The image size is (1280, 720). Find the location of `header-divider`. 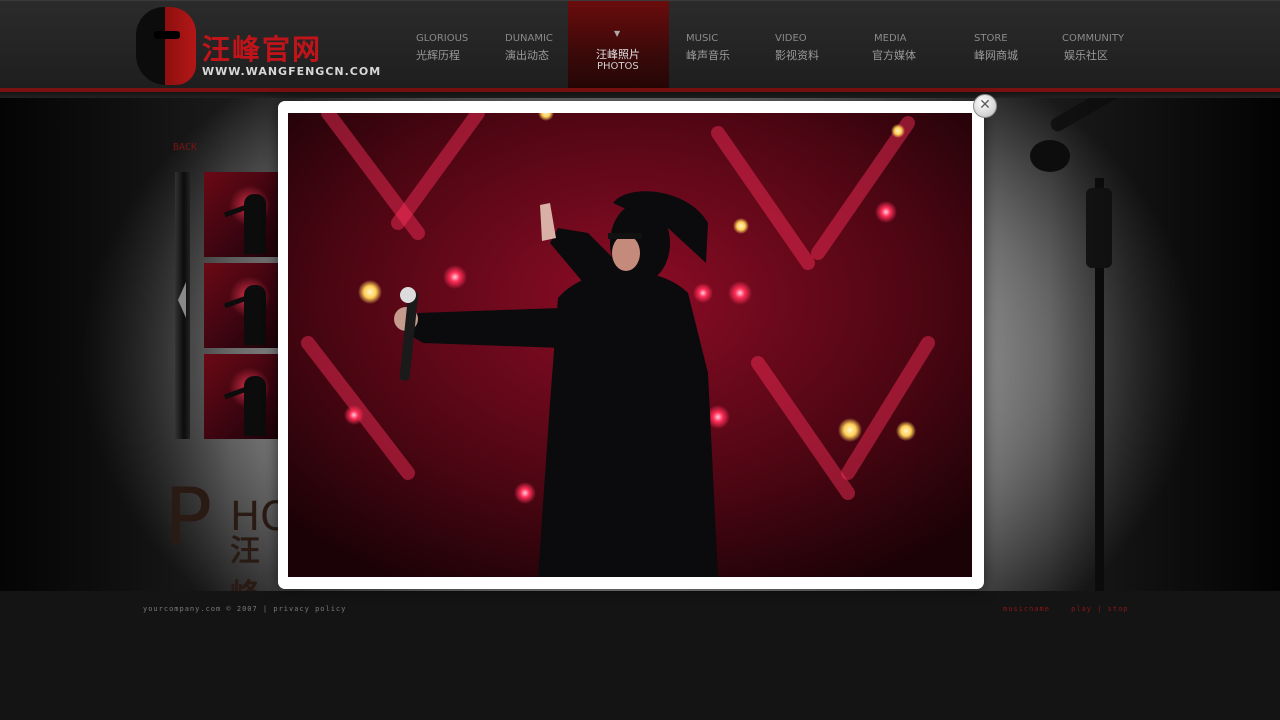

header-divider is located at coordinates (640, 93).